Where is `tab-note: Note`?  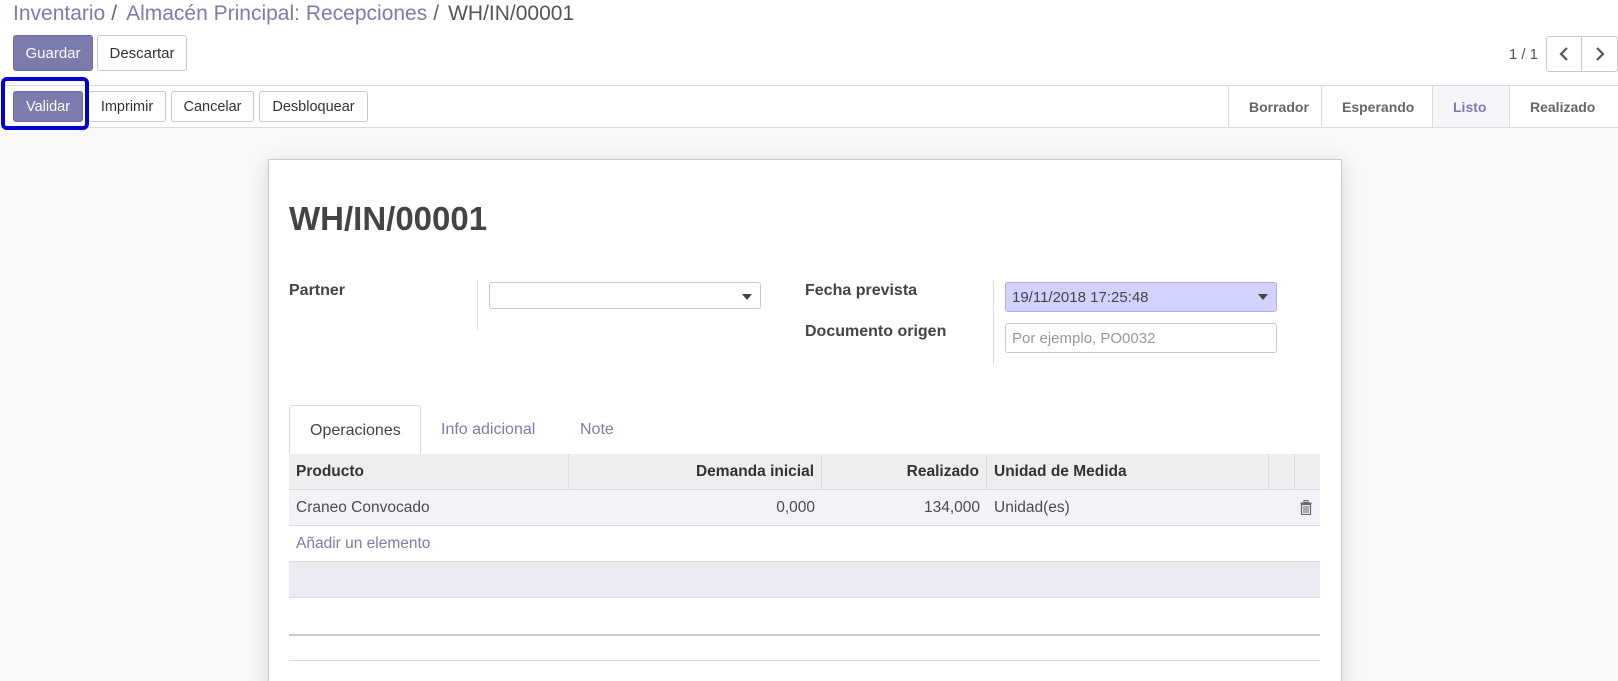
tab-note: Note is located at coordinates (597, 430).